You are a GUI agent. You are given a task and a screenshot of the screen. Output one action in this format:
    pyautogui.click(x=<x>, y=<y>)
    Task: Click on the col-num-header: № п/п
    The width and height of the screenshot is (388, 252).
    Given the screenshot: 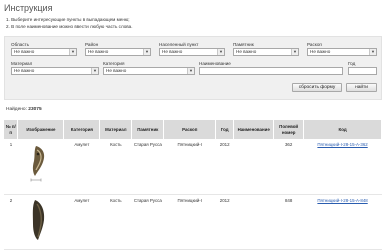 What is the action you would take?
    pyautogui.click(x=11, y=129)
    